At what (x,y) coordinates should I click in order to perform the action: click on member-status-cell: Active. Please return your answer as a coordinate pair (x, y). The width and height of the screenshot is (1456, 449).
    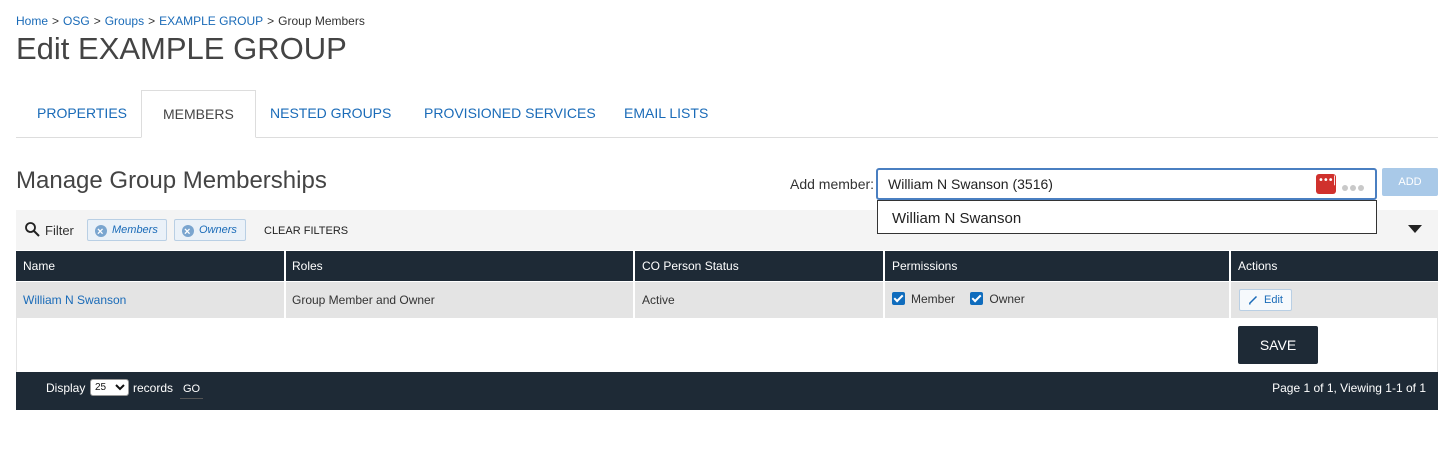
    Looking at the image, I should click on (760, 300).